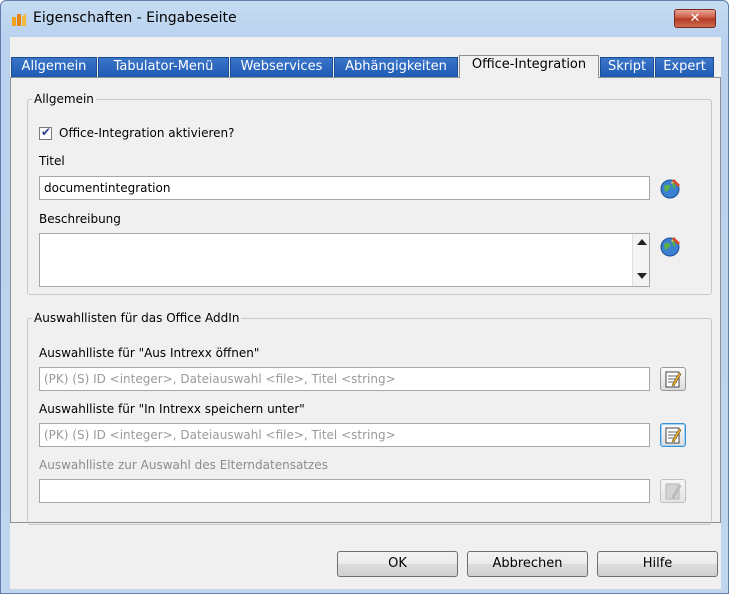 This screenshot has height=594, width=729. Describe the element at coordinates (695, 18) in the screenshot. I see `close-button: ✕` at that location.